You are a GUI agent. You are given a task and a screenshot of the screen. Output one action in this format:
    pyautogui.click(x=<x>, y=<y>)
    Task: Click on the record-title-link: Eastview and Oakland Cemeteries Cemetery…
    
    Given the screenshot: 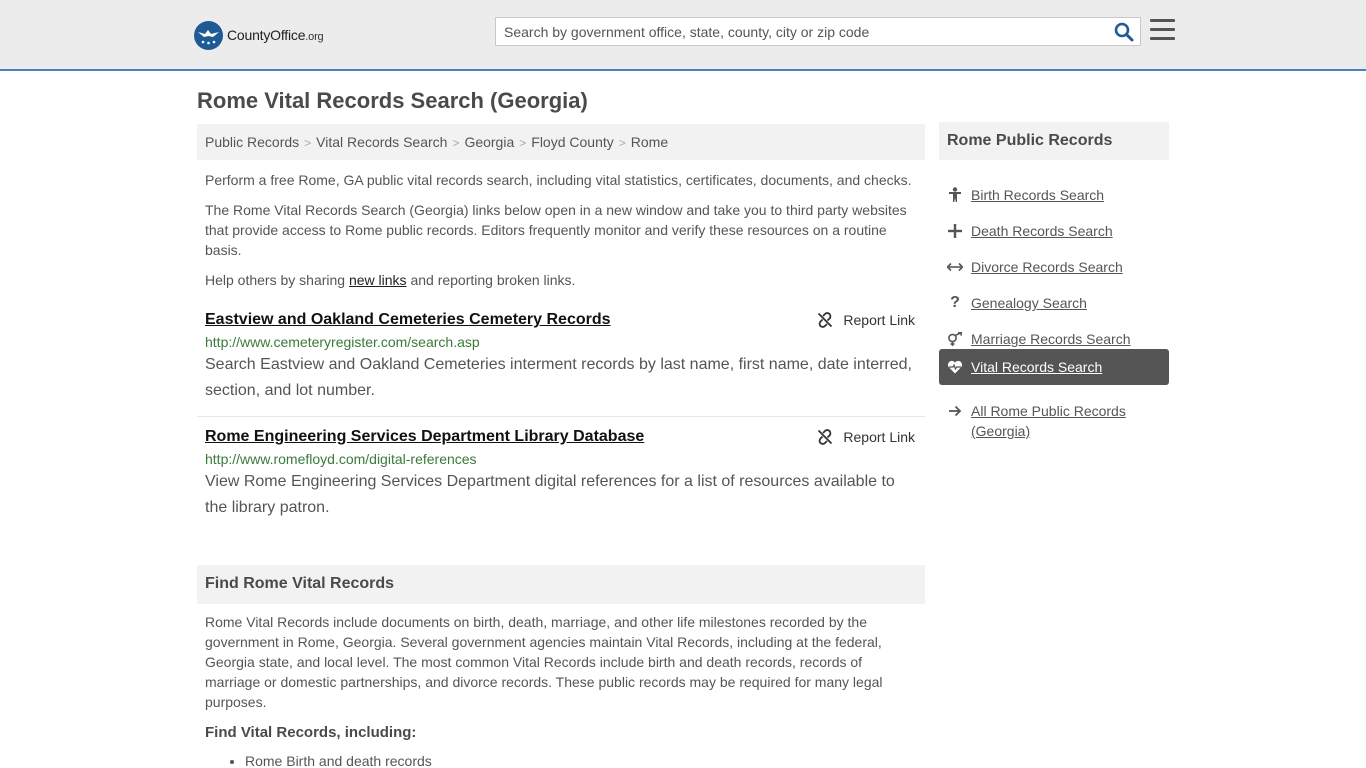 What is the action you would take?
    pyautogui.click(x=408, y=320)
    